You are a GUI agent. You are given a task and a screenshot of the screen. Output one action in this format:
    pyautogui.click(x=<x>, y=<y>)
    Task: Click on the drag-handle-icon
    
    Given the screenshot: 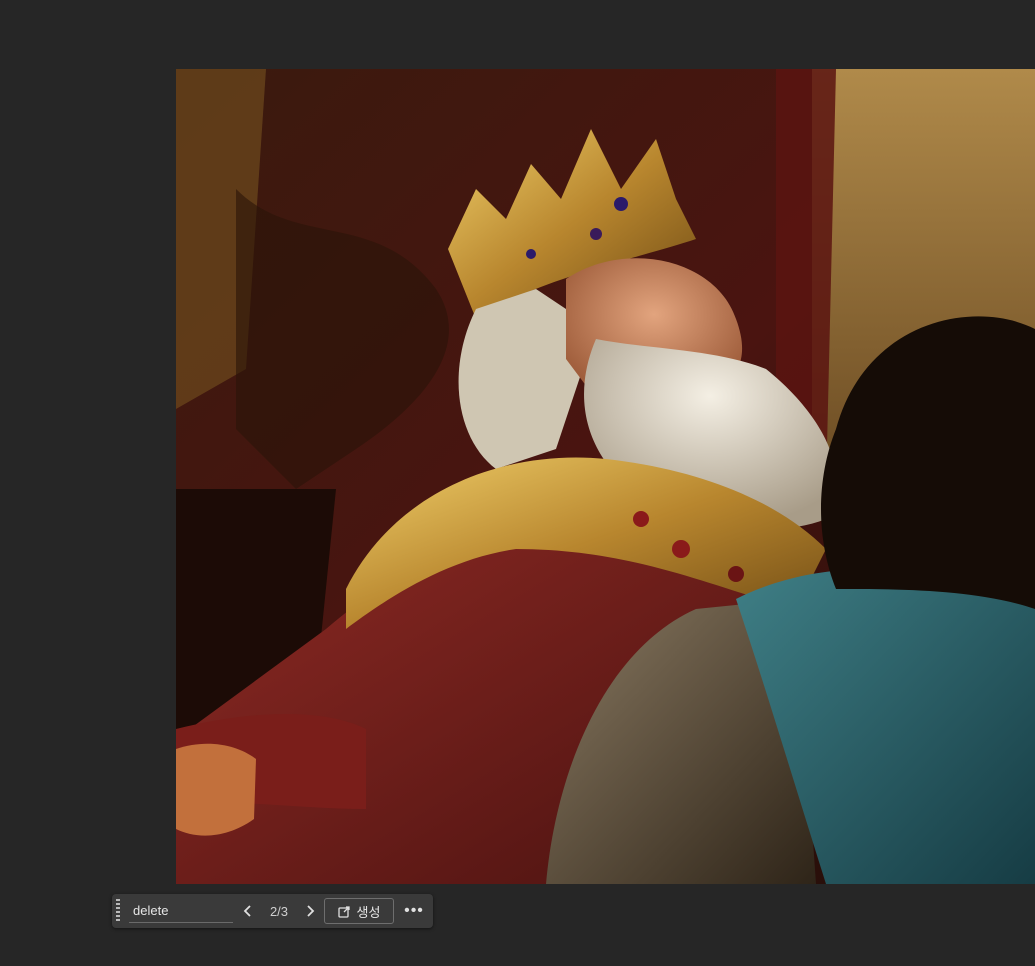 What is the action you would take?
    pyautogui.click(x=118, y=911)
    